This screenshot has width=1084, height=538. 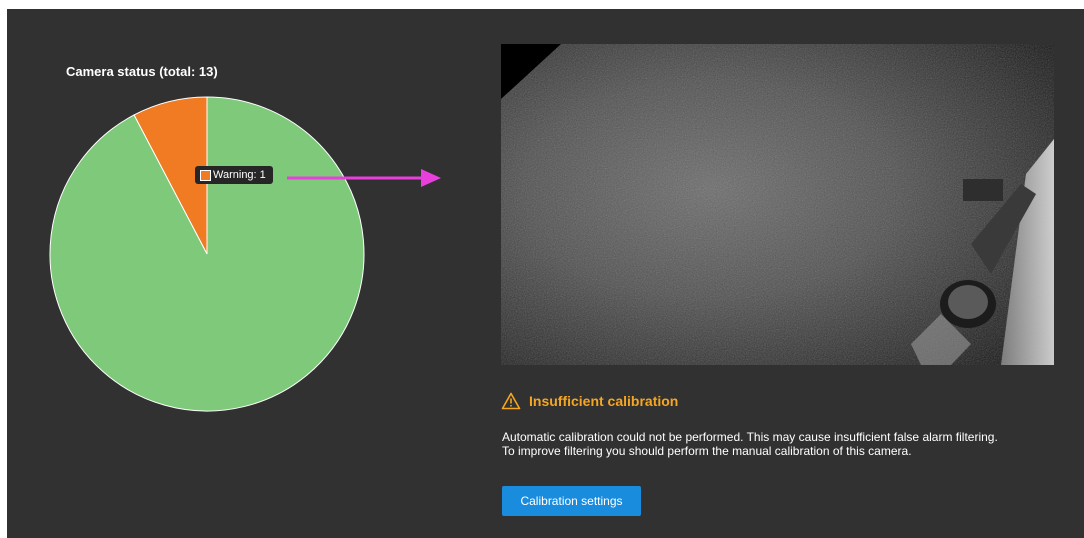 What do you see at coordinates (239, 175) in the screenshot?
I see `tooltip-label: Warning: 1` at bounding box center [239, 175].